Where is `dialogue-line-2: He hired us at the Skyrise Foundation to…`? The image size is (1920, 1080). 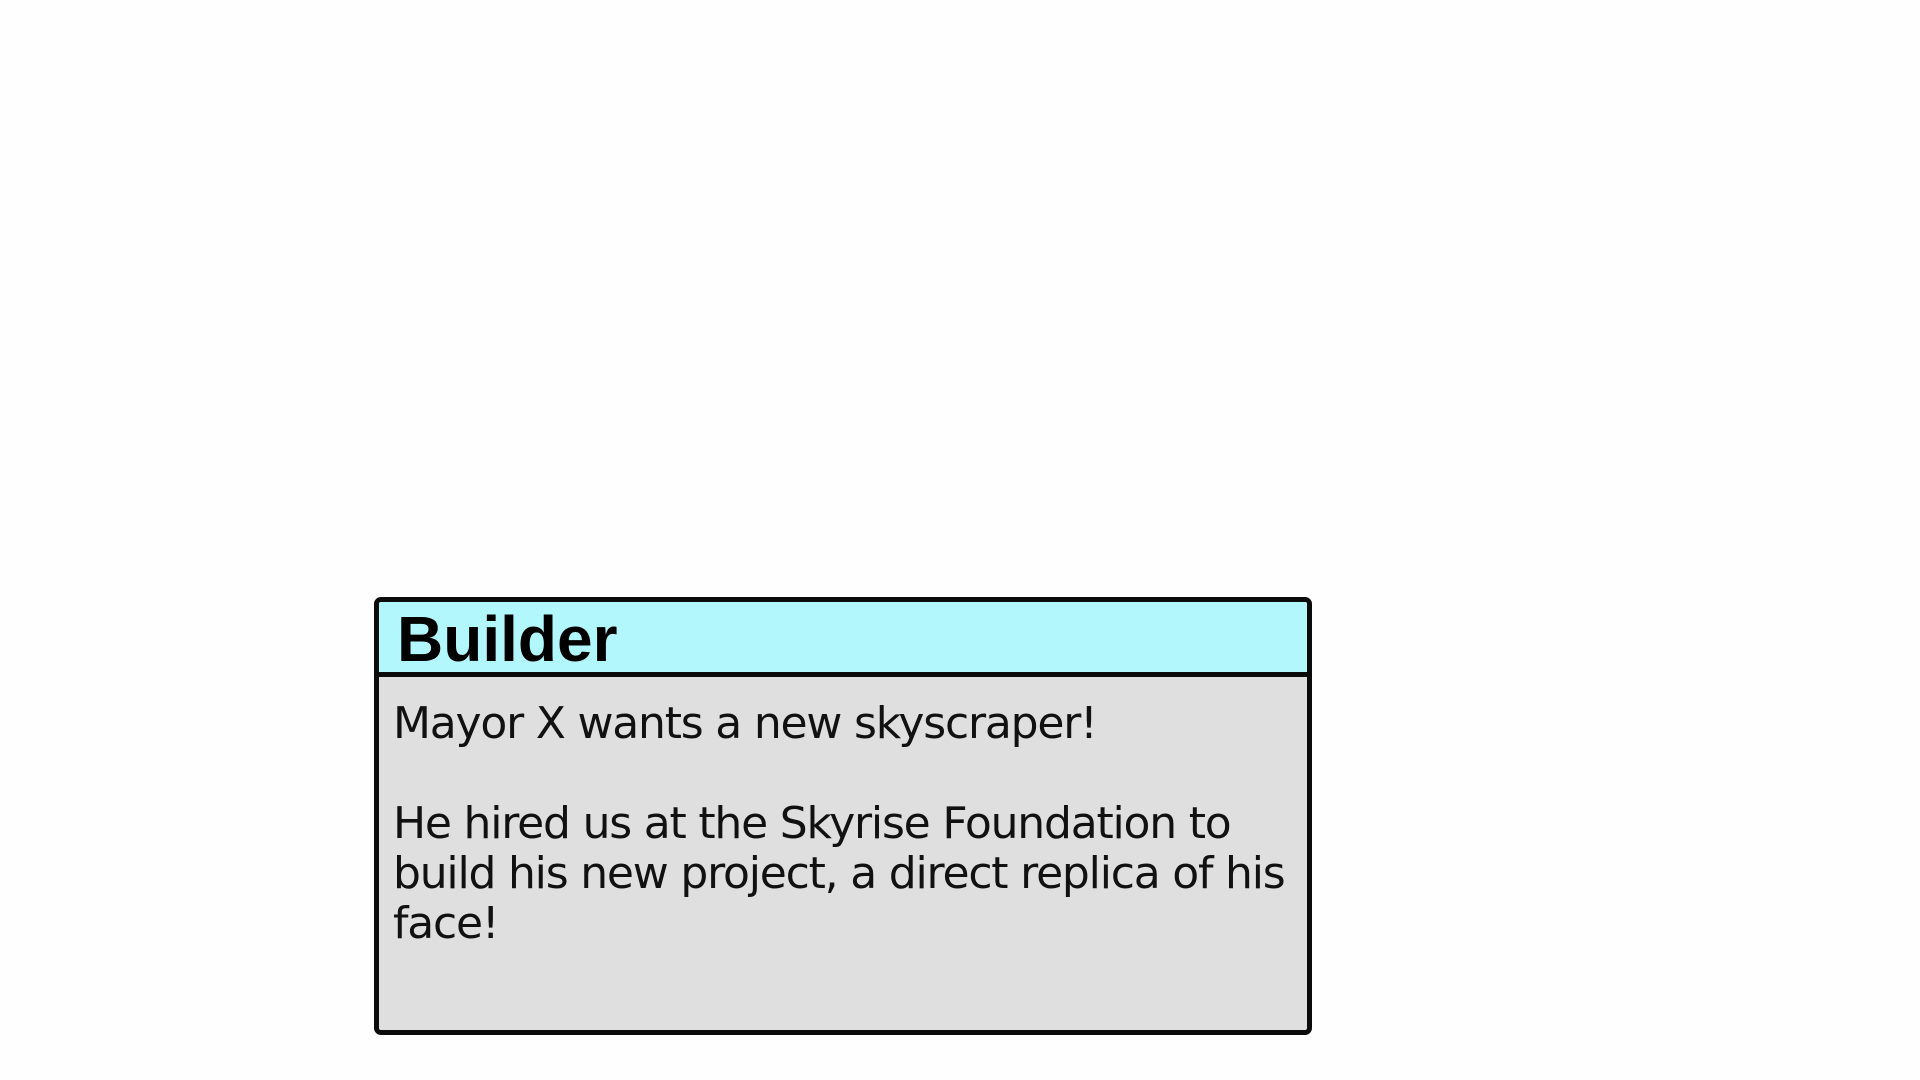
dialogue-line-2: He hired us at the Skyrise Foundation to… is located at coordinates (839, 873).